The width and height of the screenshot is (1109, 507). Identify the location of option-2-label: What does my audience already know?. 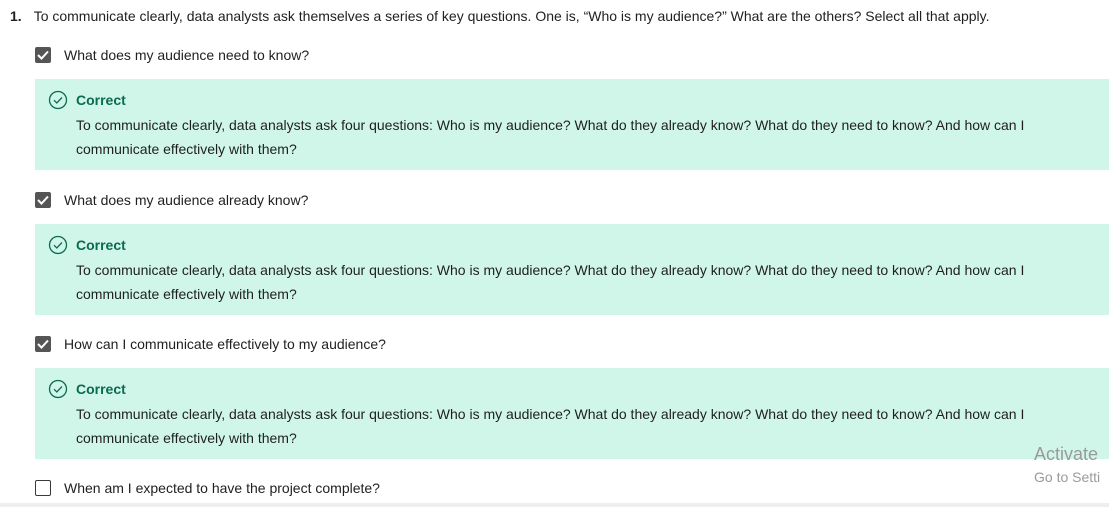
(186, 200).